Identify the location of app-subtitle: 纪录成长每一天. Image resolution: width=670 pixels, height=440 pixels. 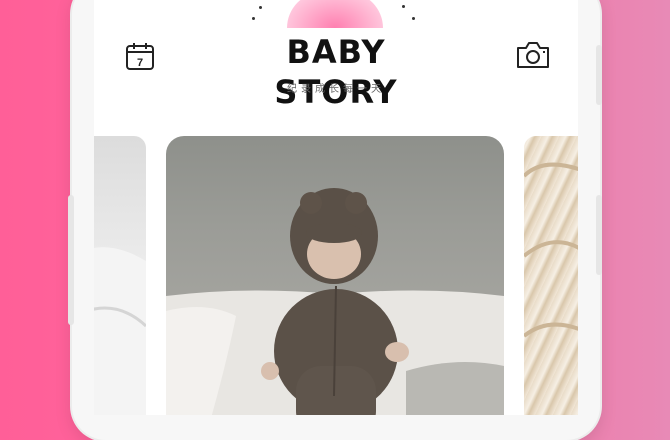
(336, 89).